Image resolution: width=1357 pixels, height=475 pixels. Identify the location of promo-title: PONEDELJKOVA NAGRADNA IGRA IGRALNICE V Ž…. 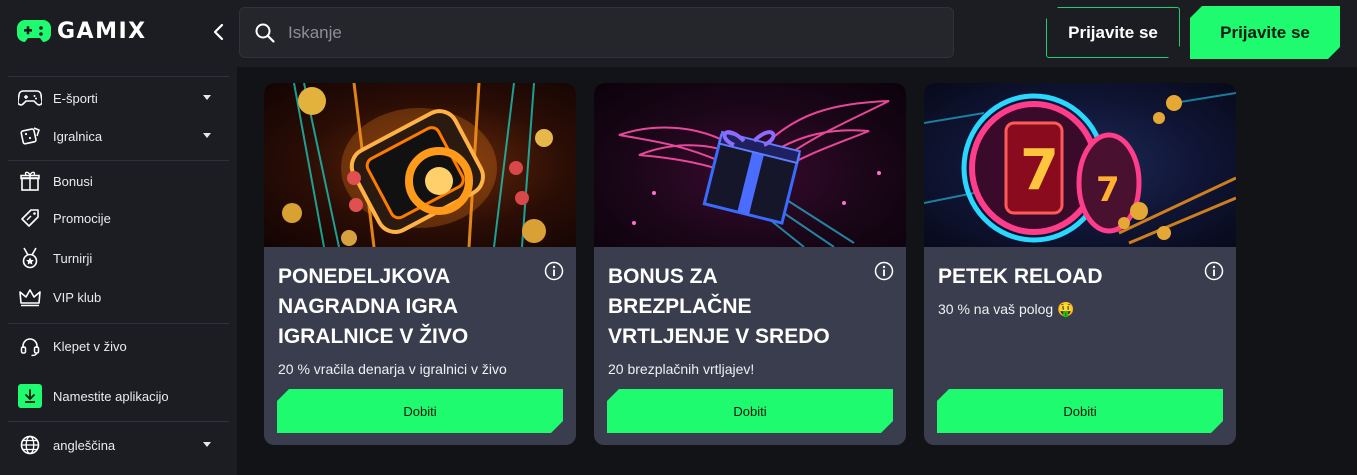
(373, 306).